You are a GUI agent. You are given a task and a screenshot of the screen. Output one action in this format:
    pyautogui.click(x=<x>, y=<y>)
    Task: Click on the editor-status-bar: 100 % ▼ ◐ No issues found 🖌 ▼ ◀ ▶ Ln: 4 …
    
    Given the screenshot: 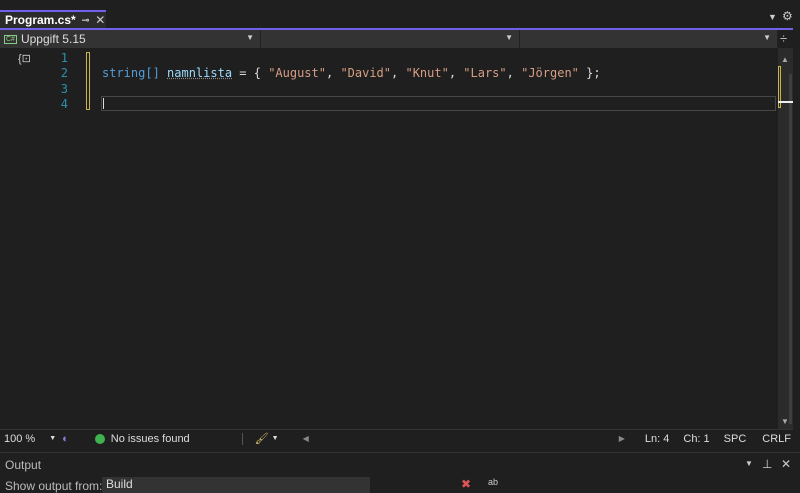 What is the action you would take?
    pyautogui.click(x=396, y=438)
    